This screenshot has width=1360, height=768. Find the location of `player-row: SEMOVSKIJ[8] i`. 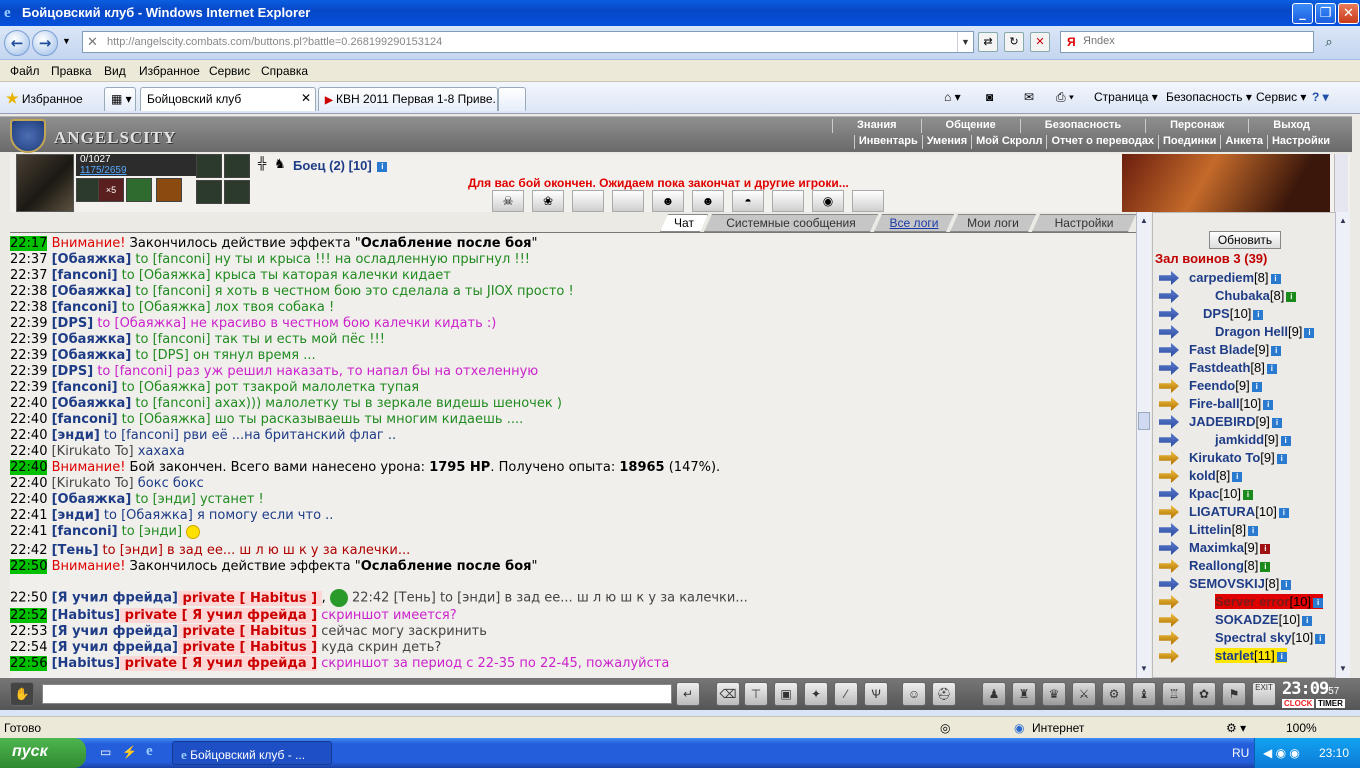

player-row: SEMOVSKIJ[8] i is located at coordinates (1247, 584).